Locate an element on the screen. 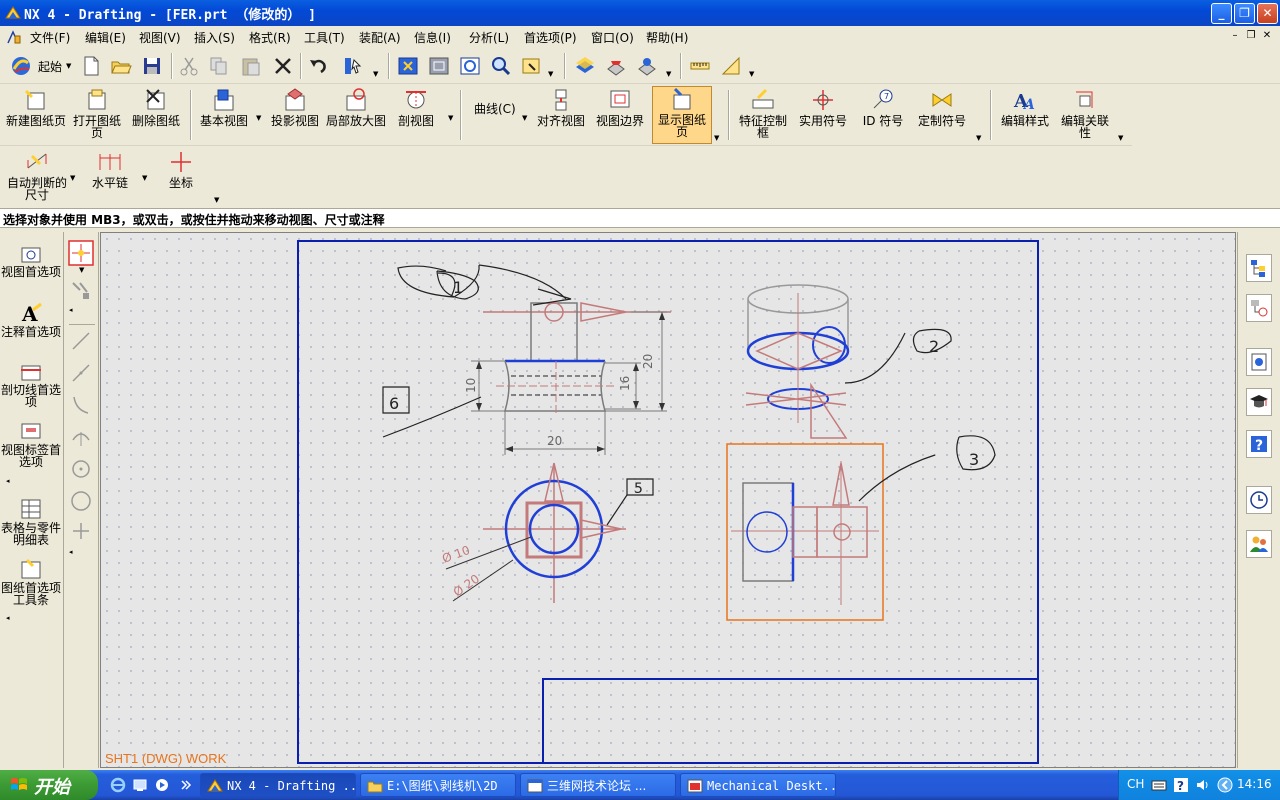 This screenshot has width=1280, height=800. start-button: 起始 ▼ is located at coordinates (41, 66).